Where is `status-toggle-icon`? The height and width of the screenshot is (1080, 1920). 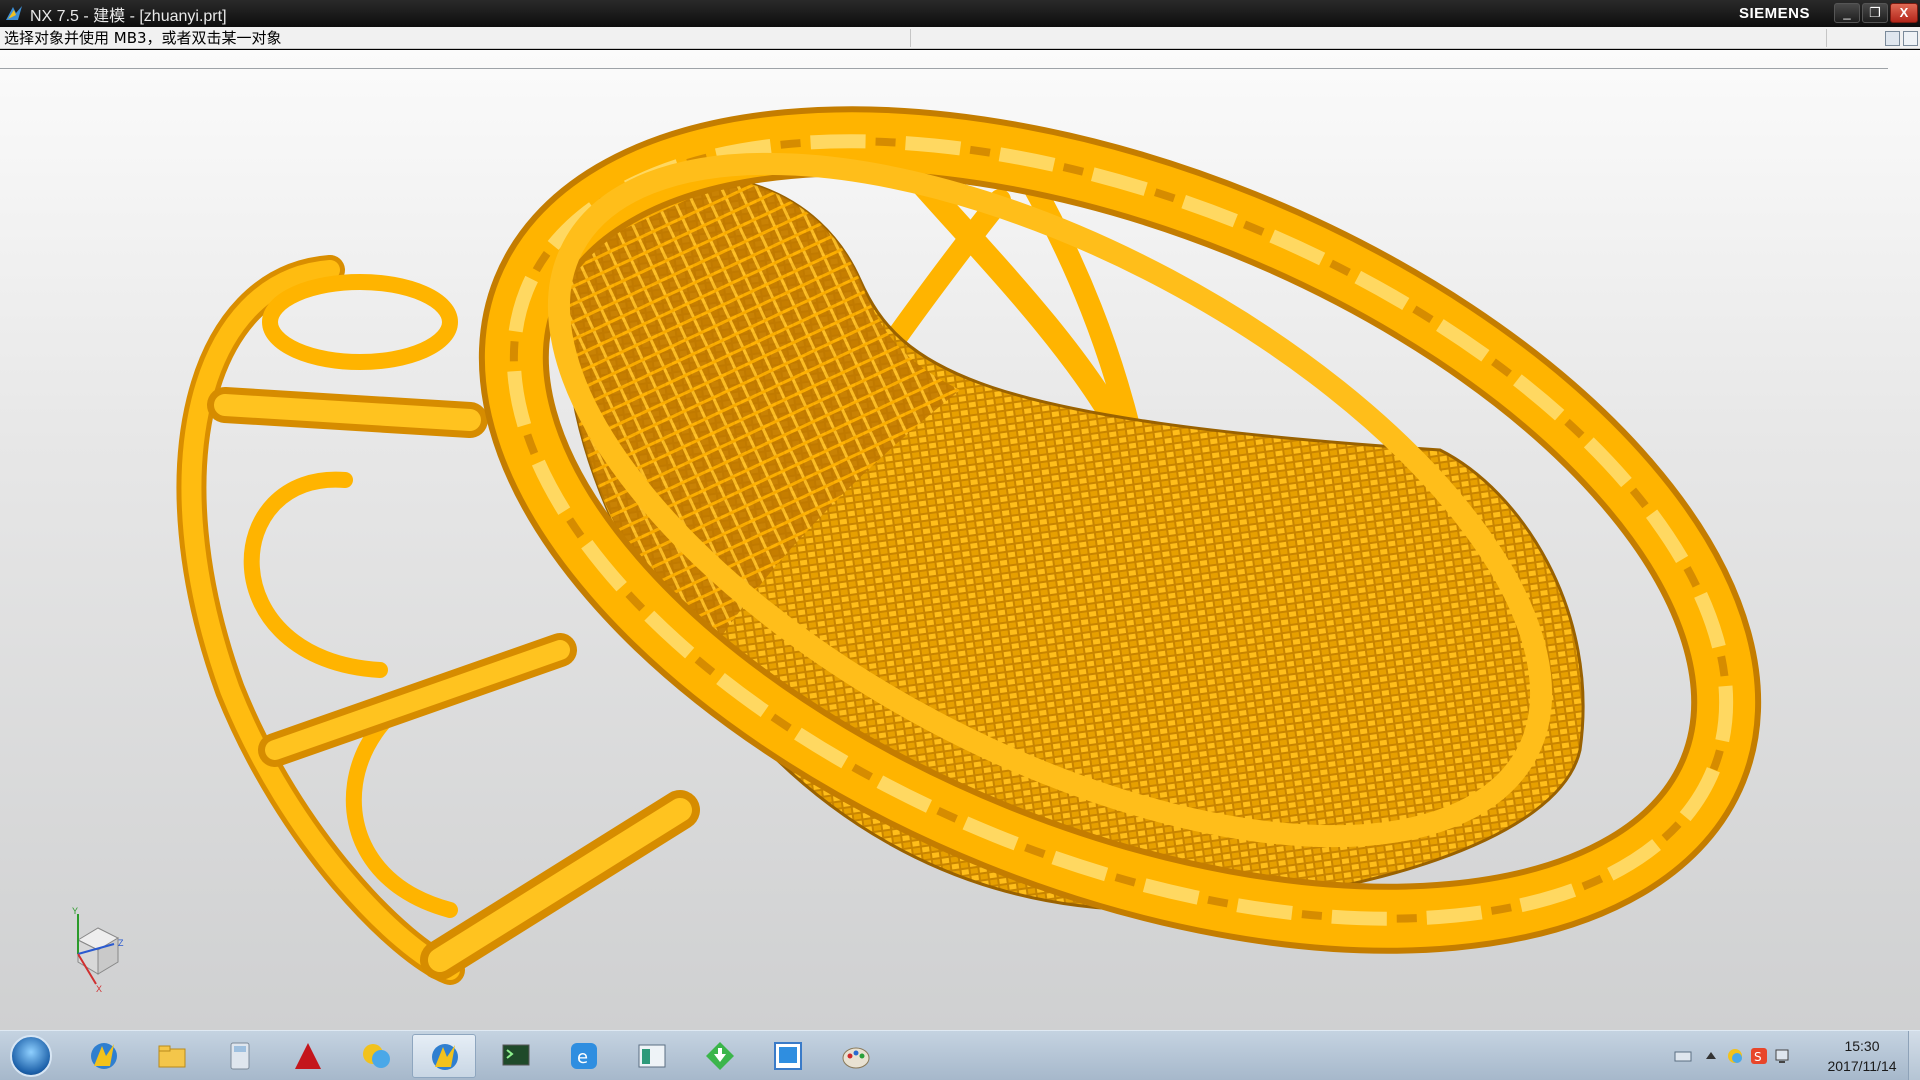 status-toggle-icon is located at coordinates (1892, 38).